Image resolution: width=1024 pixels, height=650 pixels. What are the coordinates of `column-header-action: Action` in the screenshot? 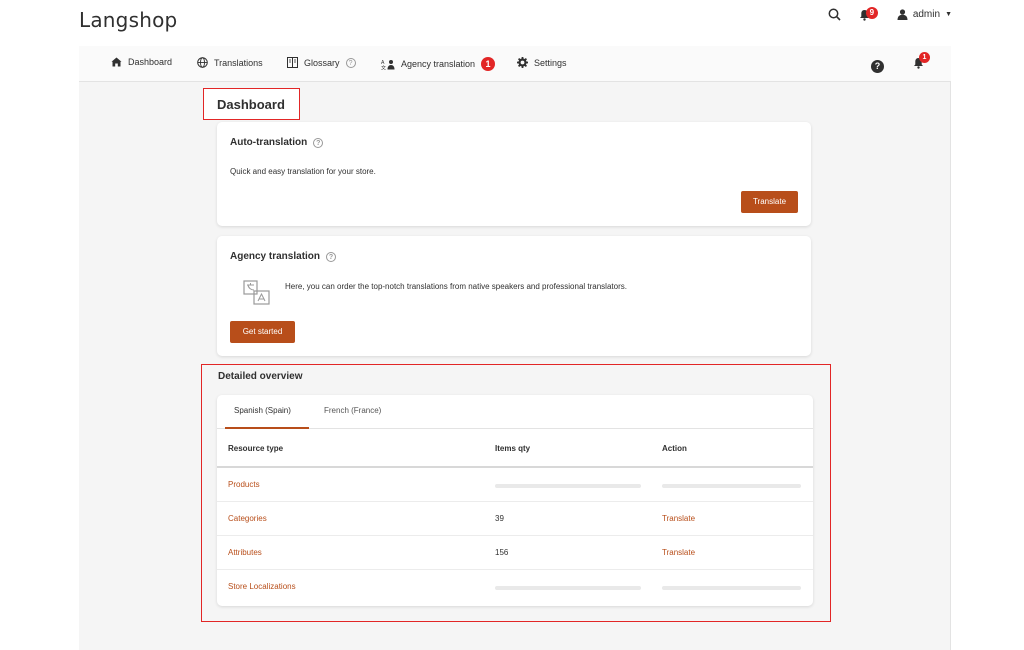 It's located at (674, 448).